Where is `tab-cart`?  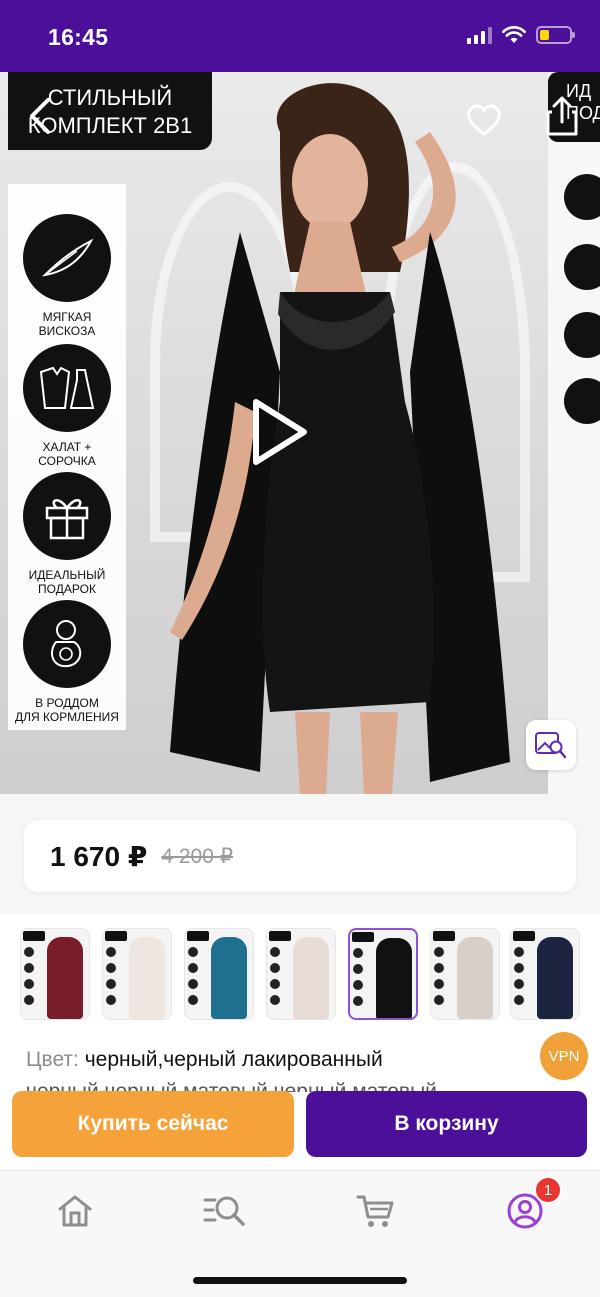 tab-cart is located at coordinates (376, 1211).